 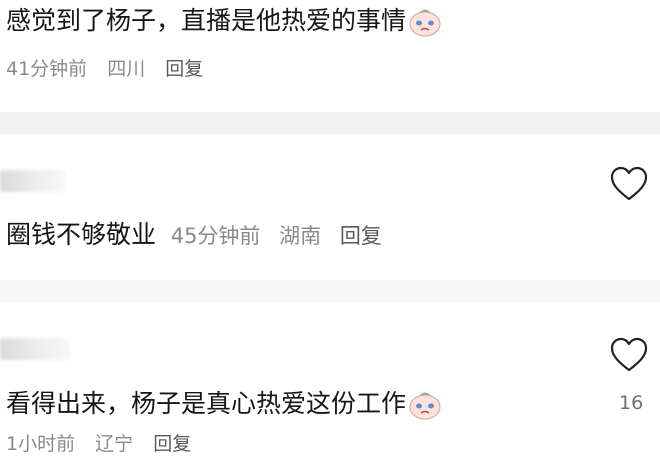 I want to click on comment-2-body: 圈钱不够敬业, so click(x=81, y=234).